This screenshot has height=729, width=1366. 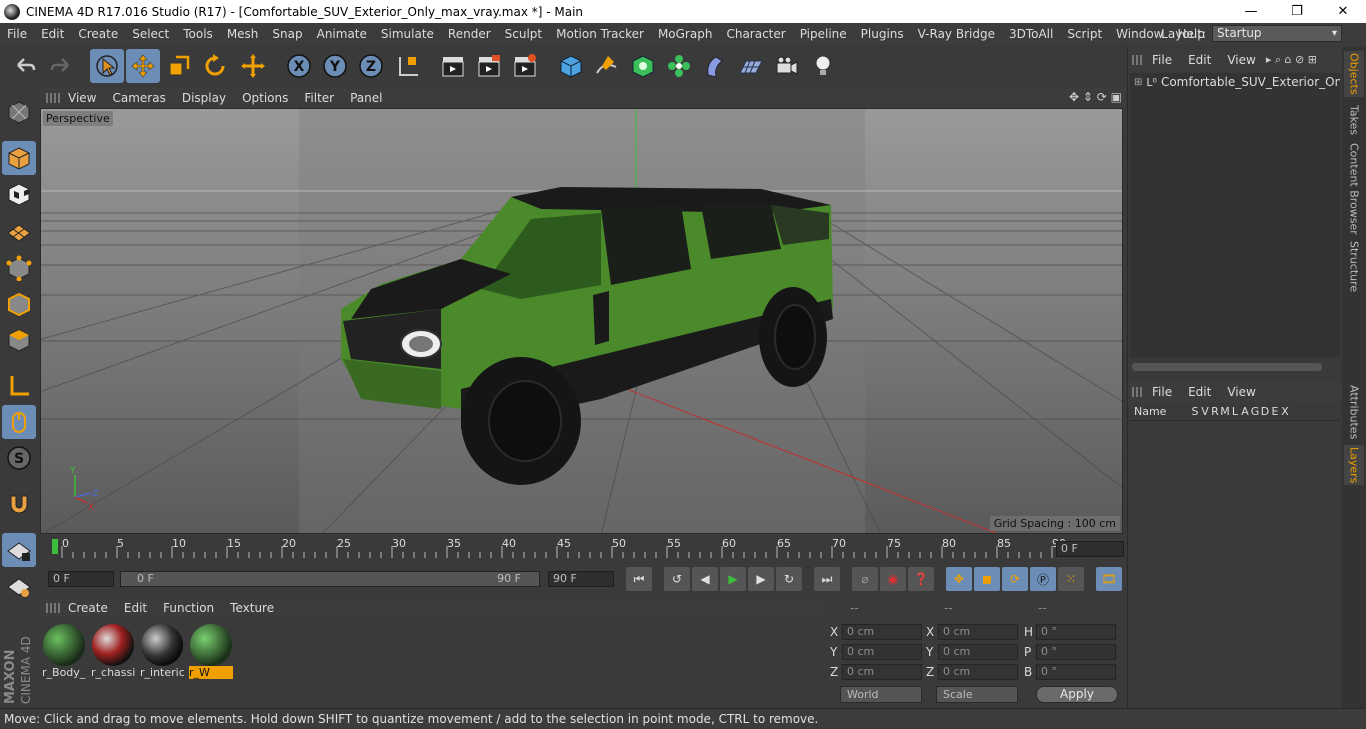 What do you see at coordinates (823, 34) in the screenshot?
I see `menu-pipeline: Pipeline` at bounding box center [823, 34].